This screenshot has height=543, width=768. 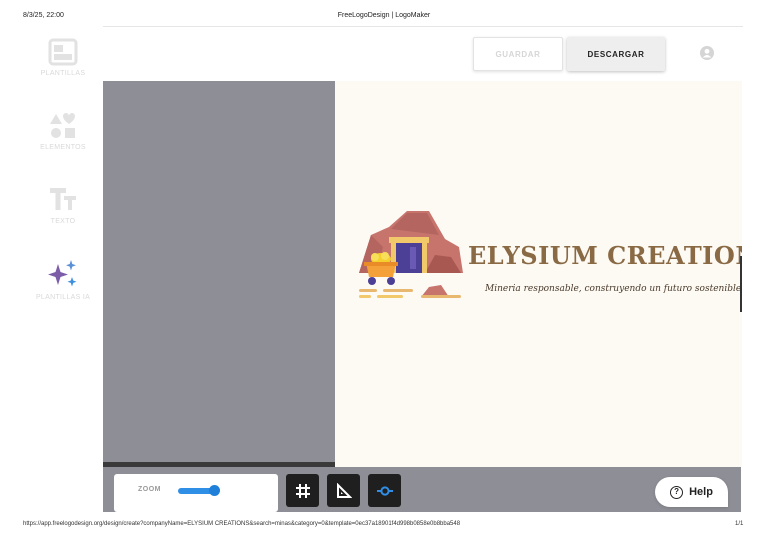 I want to click on grid-icon, so click(x=302, y=490).